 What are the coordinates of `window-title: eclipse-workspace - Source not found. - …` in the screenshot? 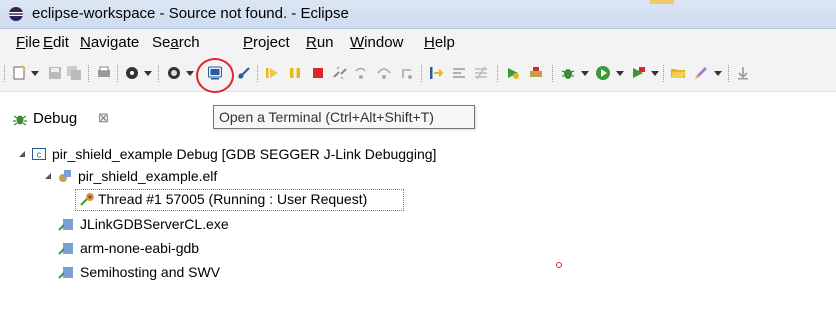 It's located at (190, 13).